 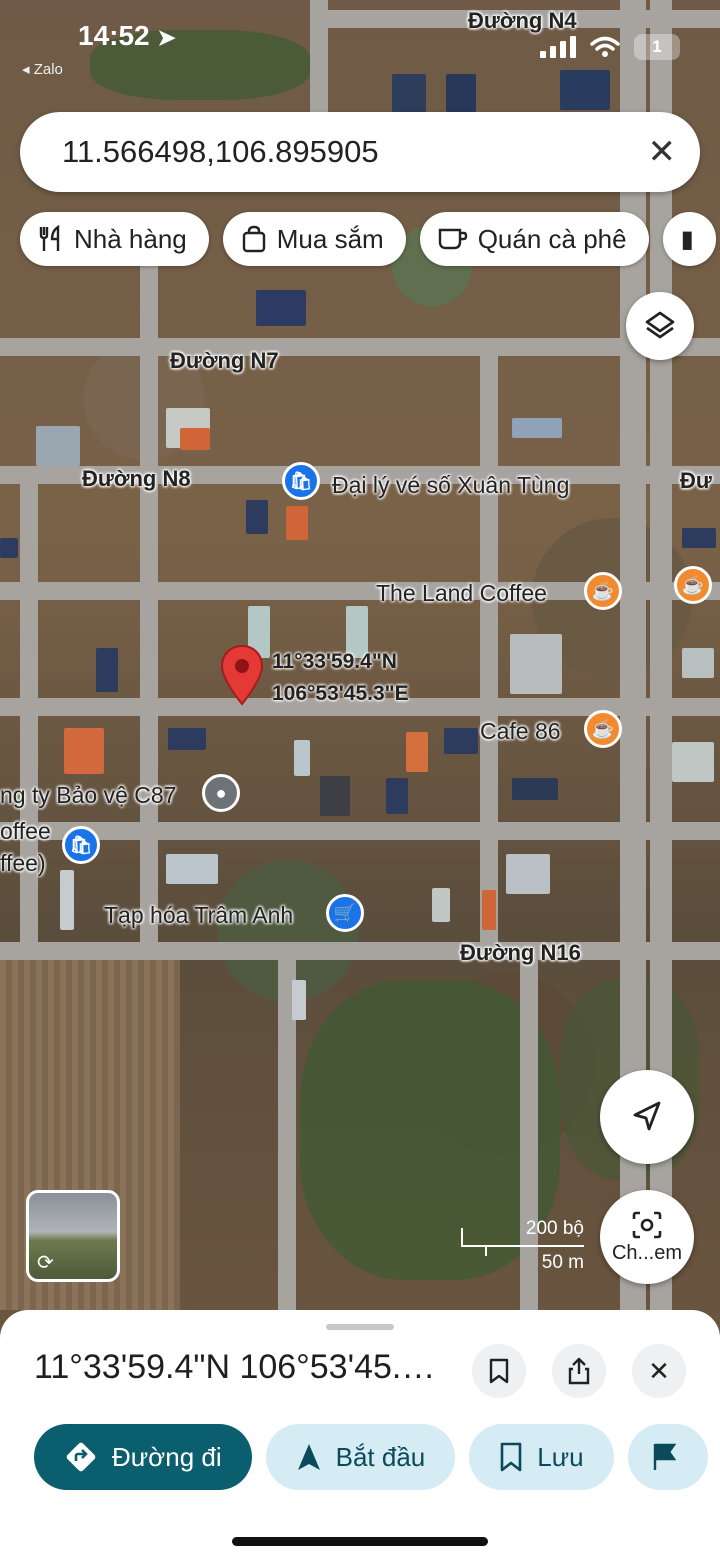 What do you see at coordinates (380, 1456) in the screenshot?
I see `start-label: Bắt đầu` at bounding box center [380, 1456].